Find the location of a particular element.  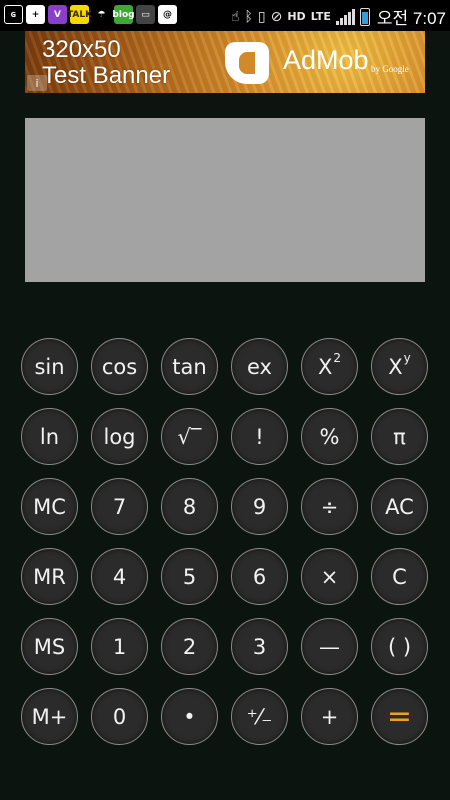

key-plus: + is located at coordinates (329, 716).